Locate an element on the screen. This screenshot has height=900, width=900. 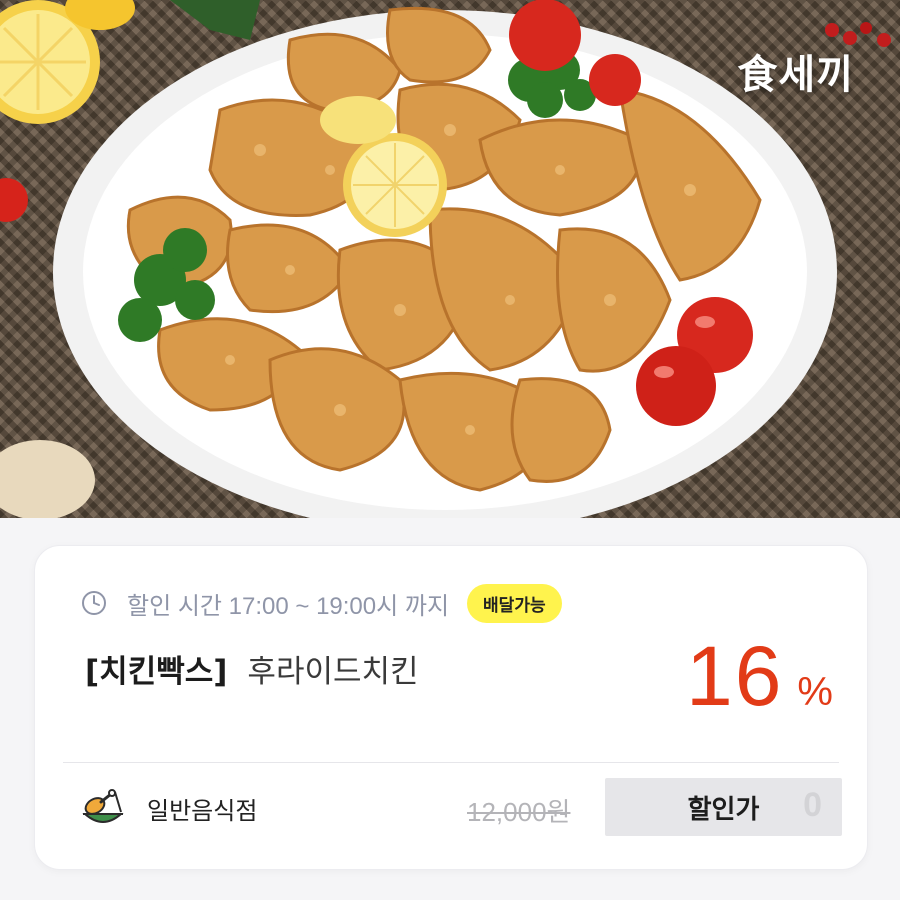
category-row: 일반음식점 is located at coordinates (169, 808).